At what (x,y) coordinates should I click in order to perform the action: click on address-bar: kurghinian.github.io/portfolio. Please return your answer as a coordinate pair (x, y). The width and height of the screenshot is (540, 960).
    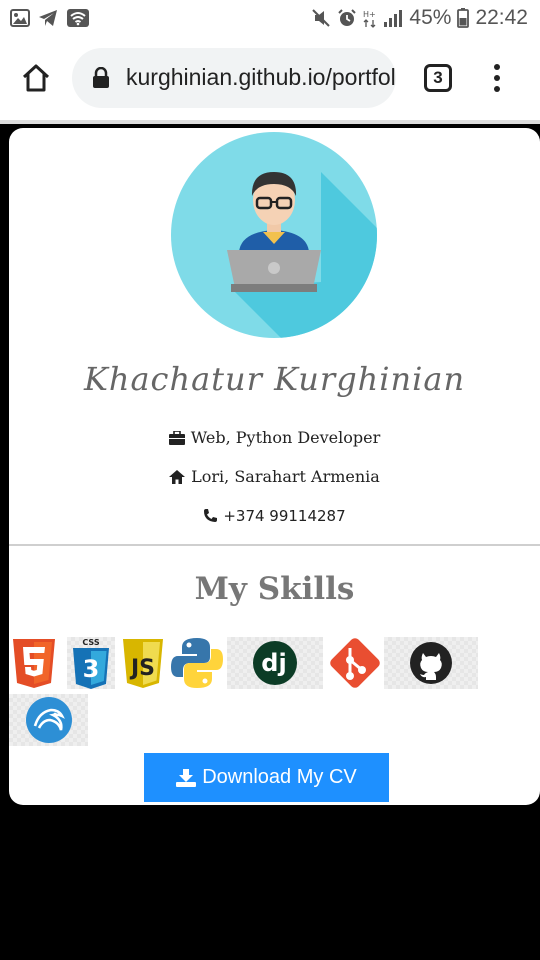
    Looking at the image, I should click on (234, 78).